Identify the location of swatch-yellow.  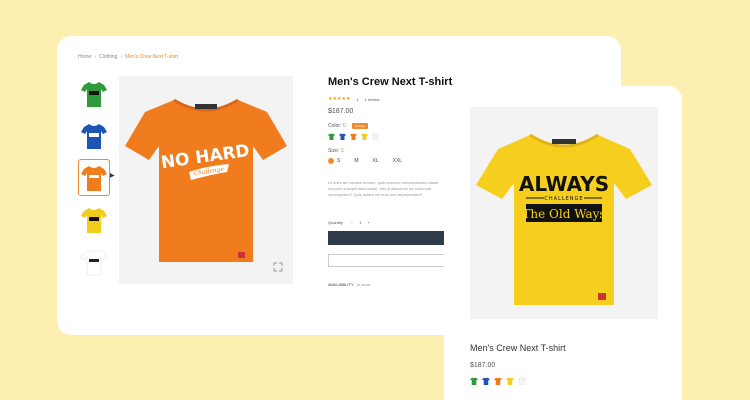
(364, 136).